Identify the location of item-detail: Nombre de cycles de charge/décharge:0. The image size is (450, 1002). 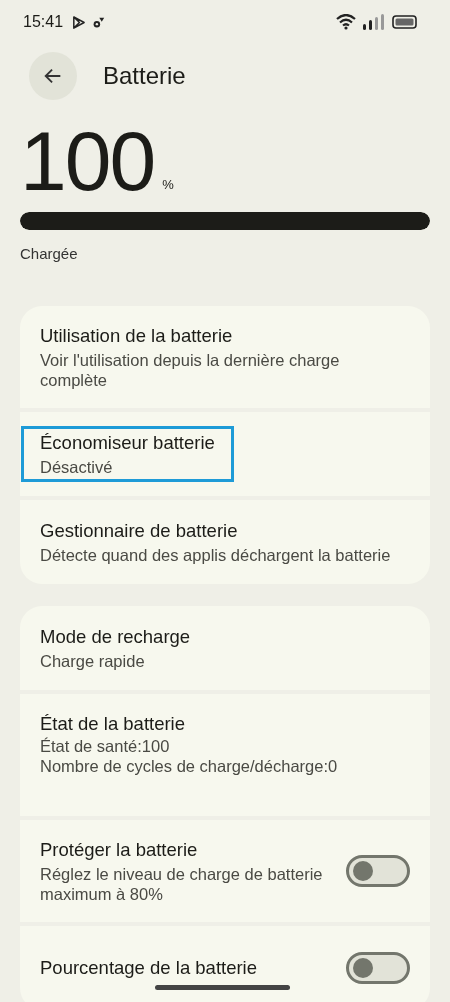
(189, 766).